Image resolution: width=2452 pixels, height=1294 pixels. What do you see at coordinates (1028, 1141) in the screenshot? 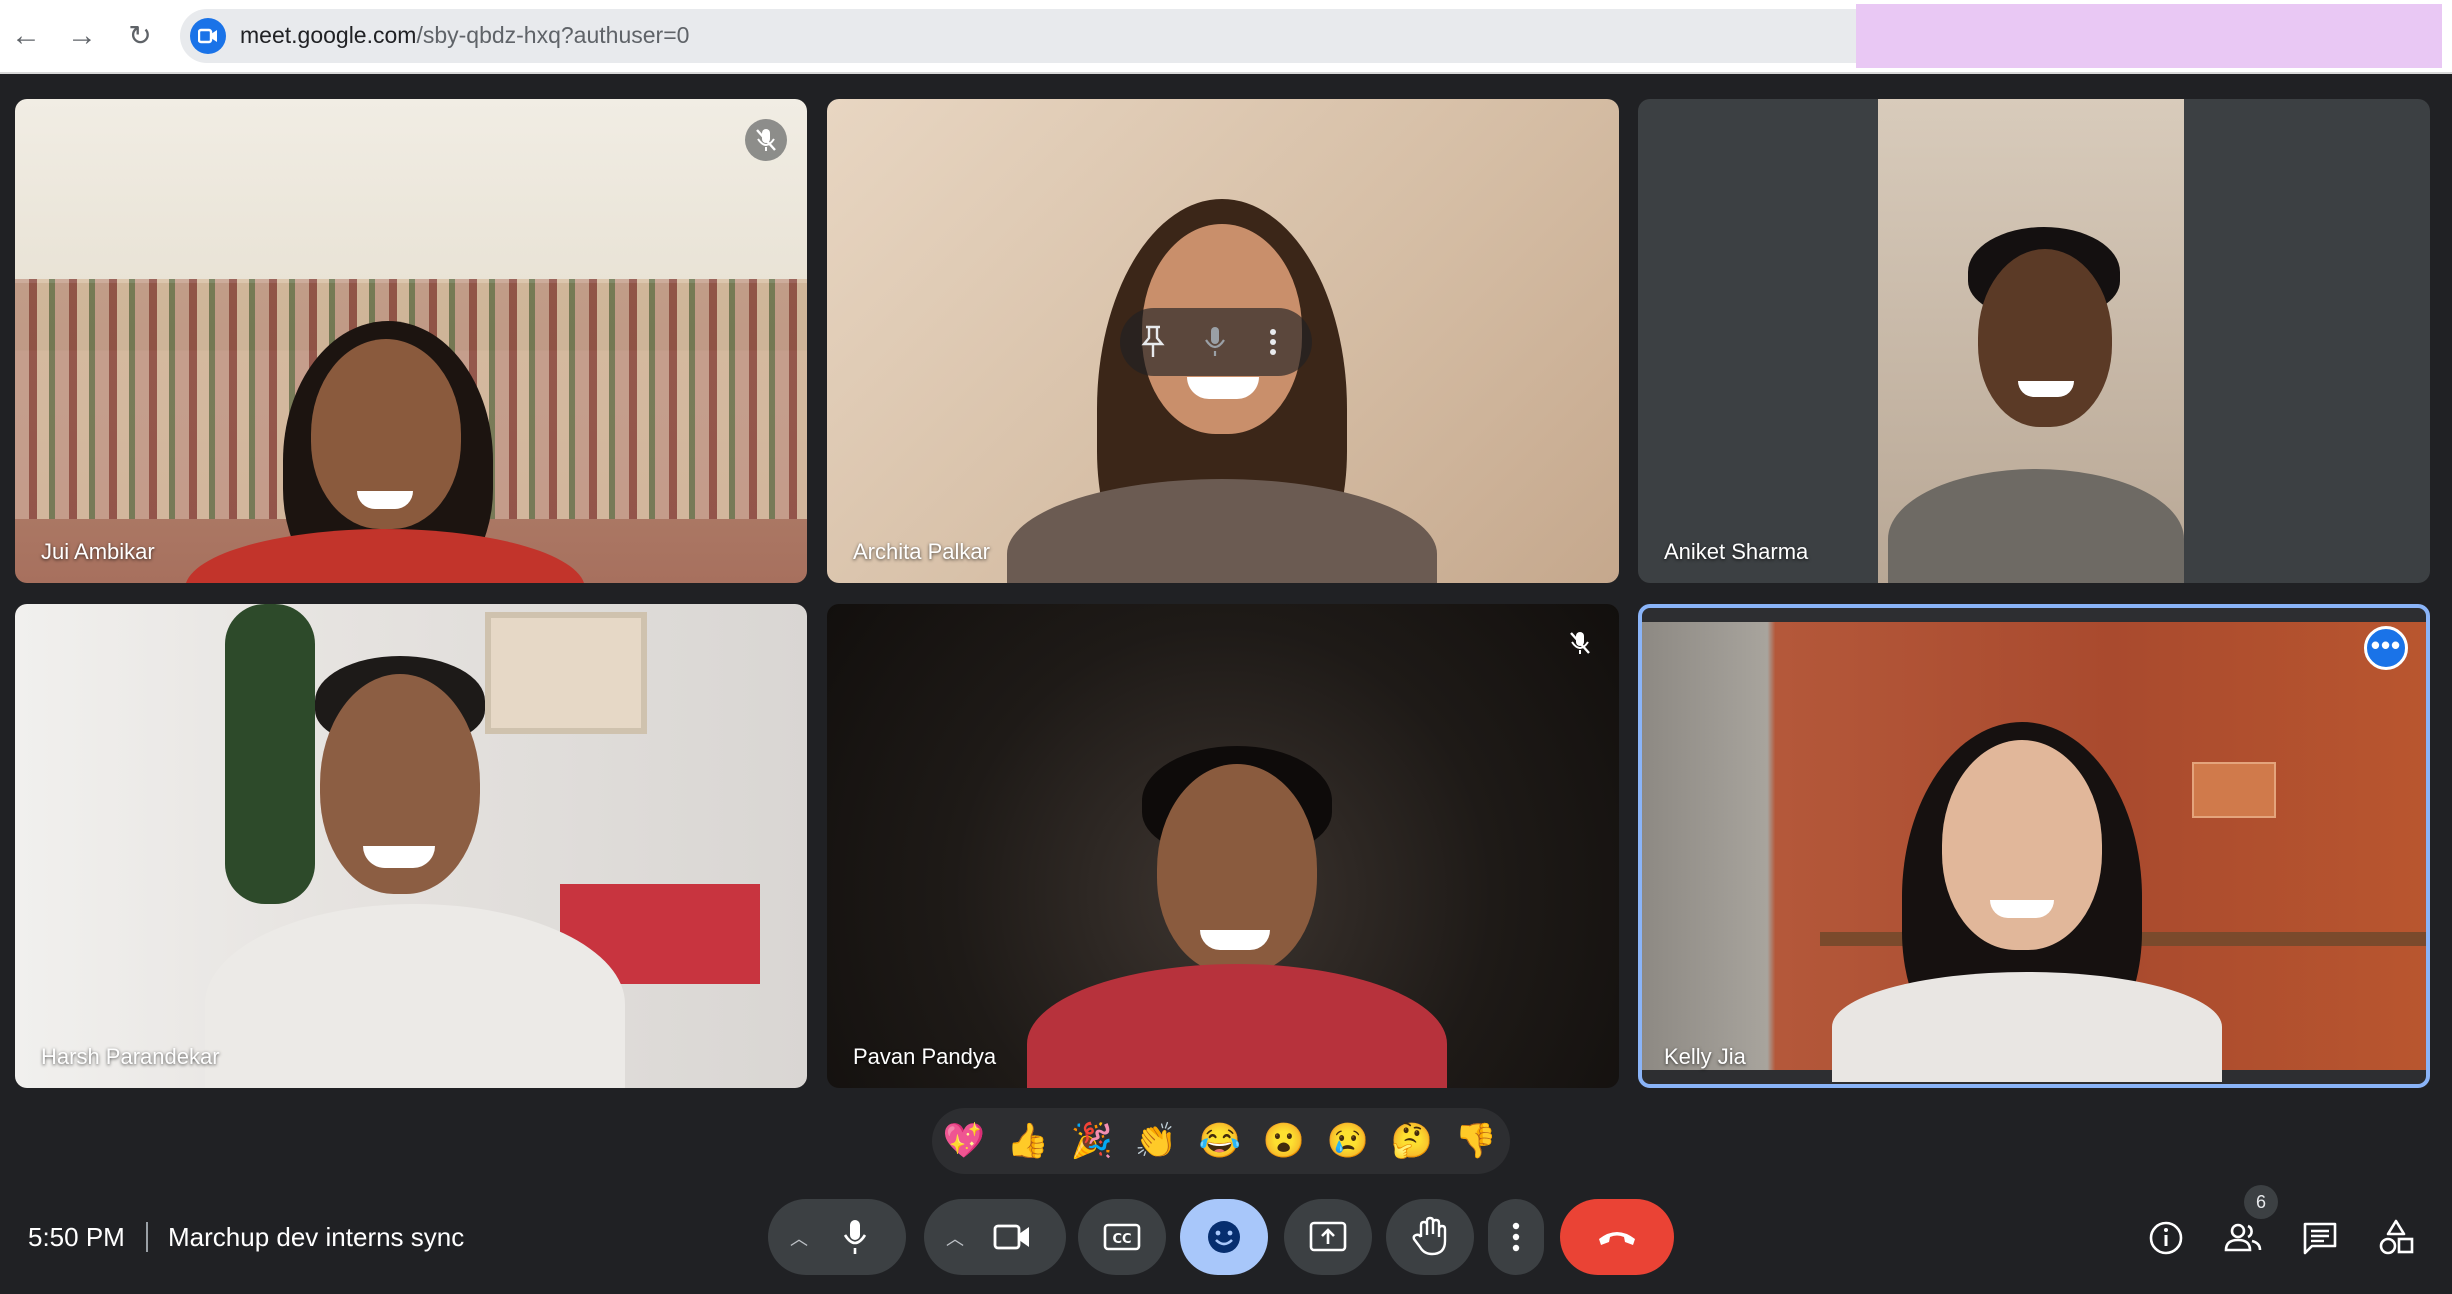
I see `reaction-thumbs-up: 👍` at bounding box center [1028, 1141].